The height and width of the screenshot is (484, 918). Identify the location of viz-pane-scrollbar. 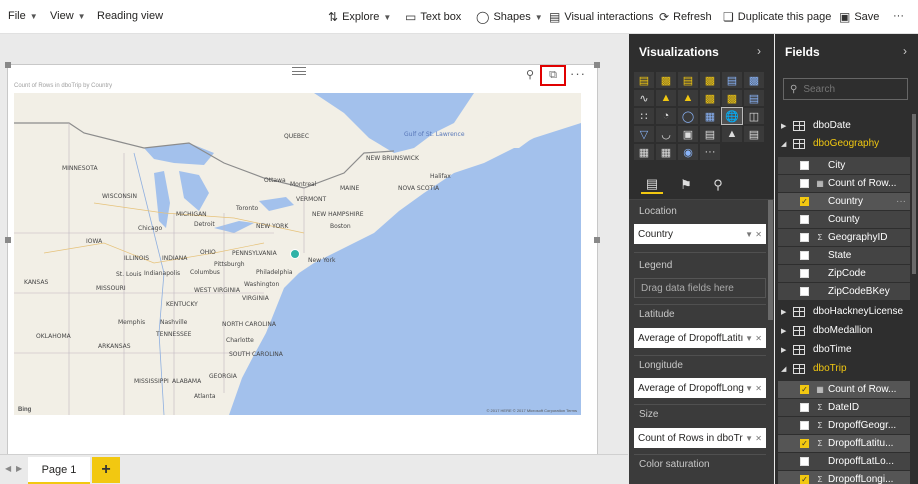
(770, 260).